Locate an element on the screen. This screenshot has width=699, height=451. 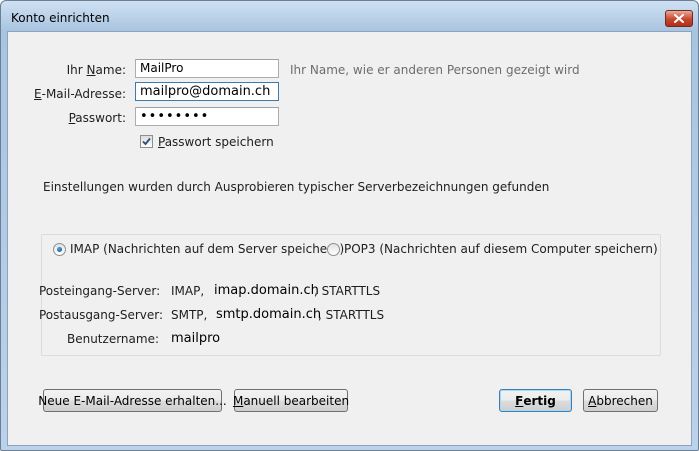
title-bar: Konto einrichten is located at coordinates (349, 16).